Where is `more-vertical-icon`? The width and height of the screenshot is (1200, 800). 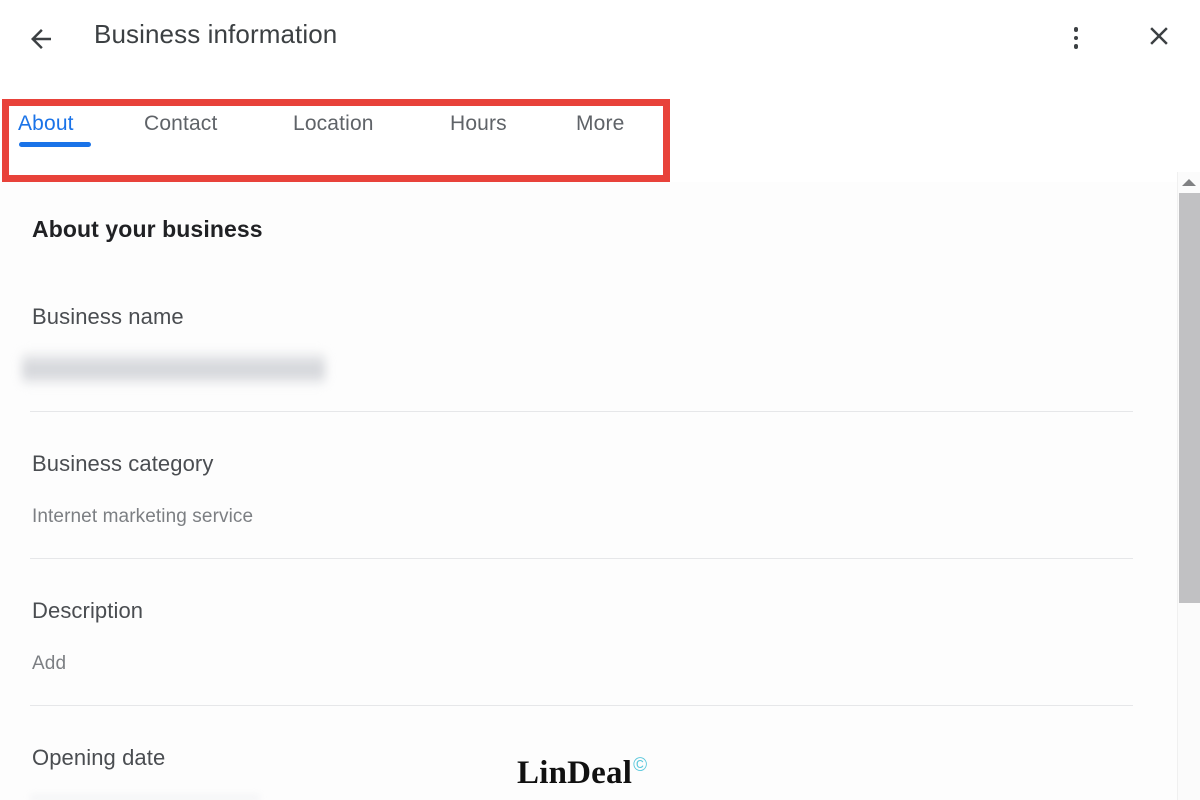
more-vertical-icon is located at coordinates (1076, 38).